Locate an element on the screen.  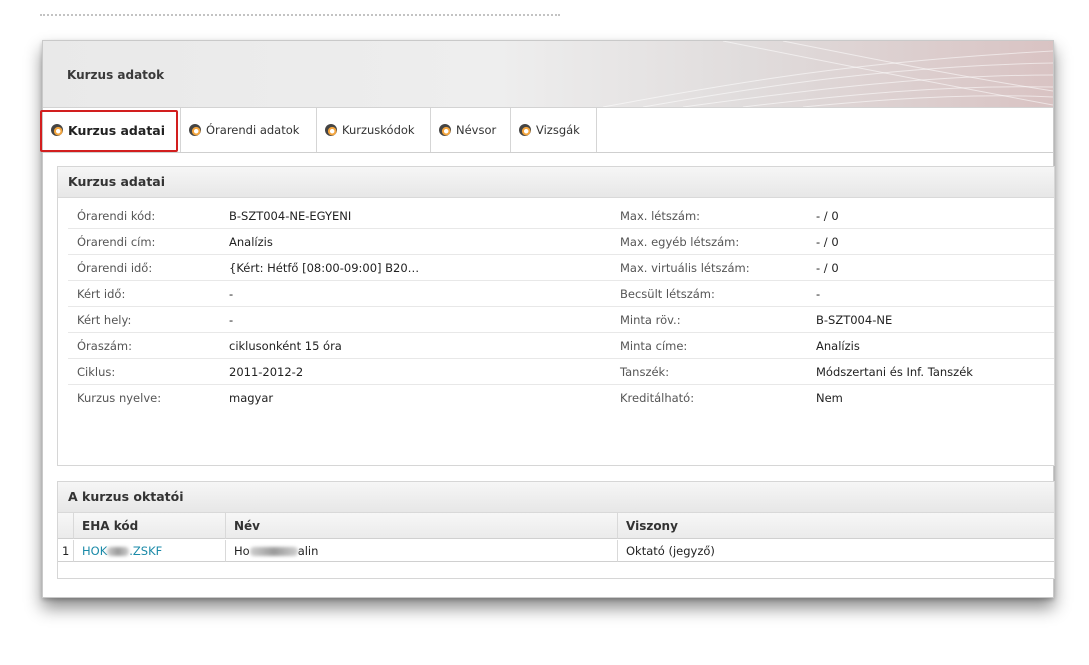
section-title: Kurzus adatai is located at coordinates (556, 182).